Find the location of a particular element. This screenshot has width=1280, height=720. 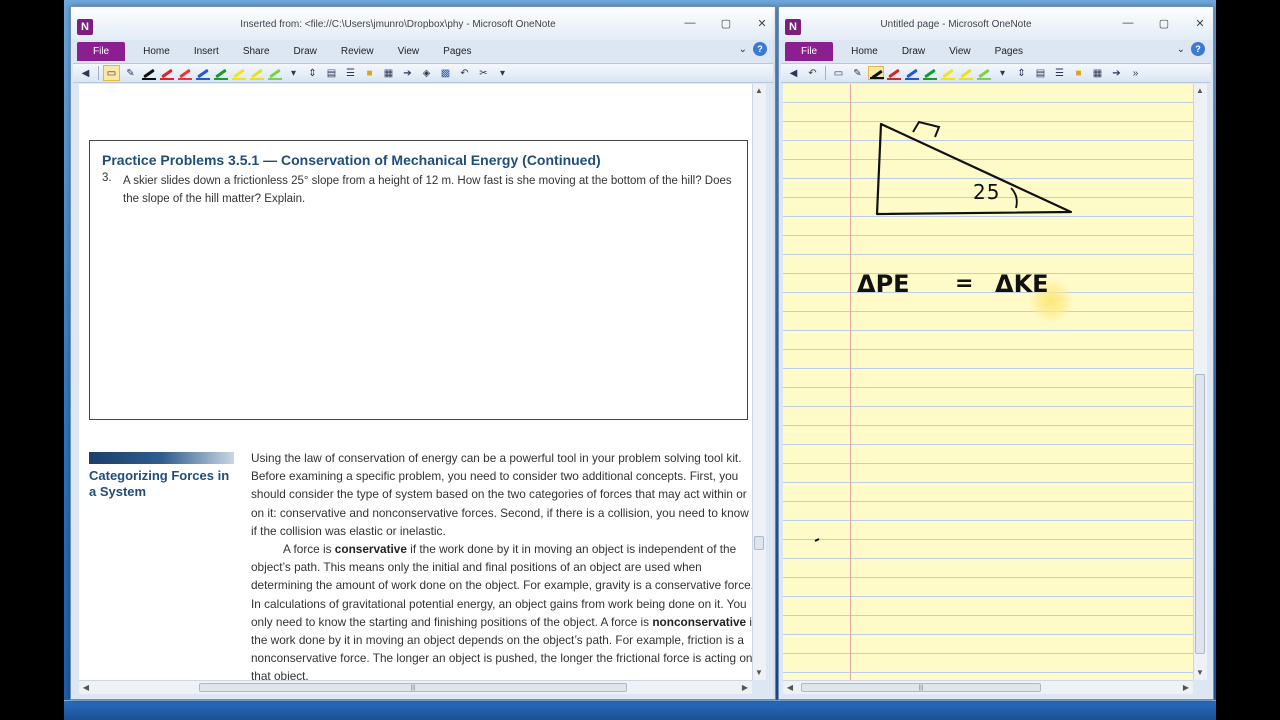

ribbon-help-area: ⌄ ? is located at coordinates (753, 49).